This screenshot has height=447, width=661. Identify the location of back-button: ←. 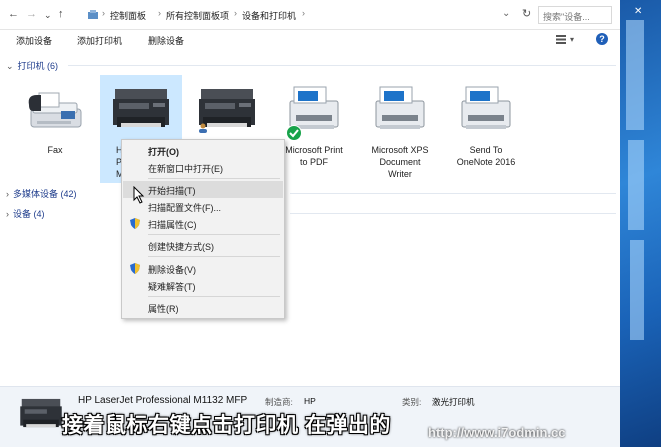
(13, 14).